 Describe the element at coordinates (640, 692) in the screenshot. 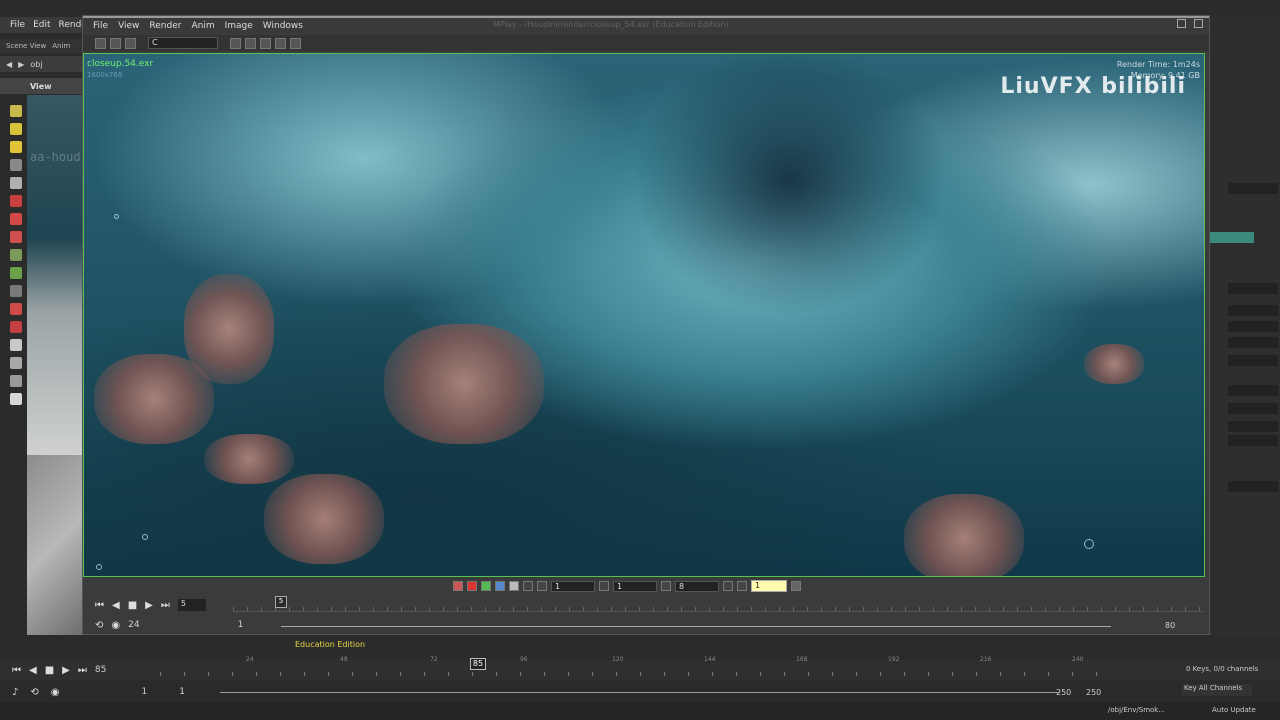

I see `main-range-slider` at that location.